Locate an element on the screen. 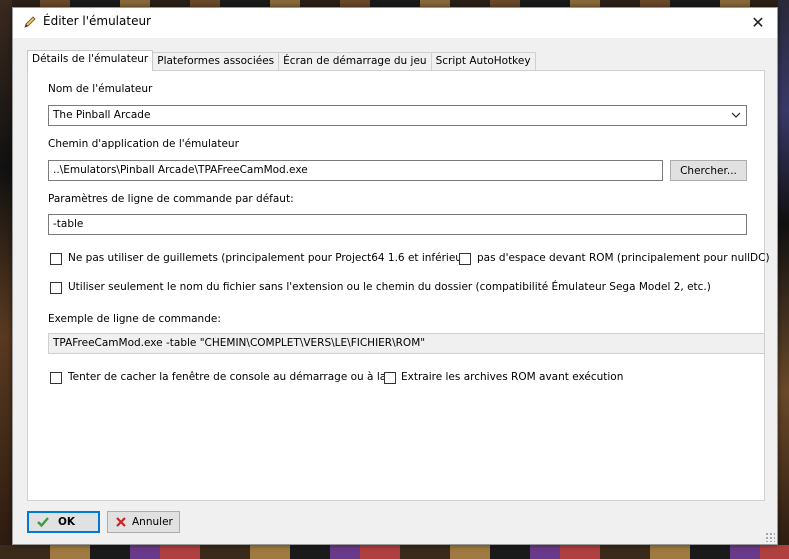 The image size is (789, 559). emulator-name-value: The Pinball Arcade is located at coordinates (102, 115).